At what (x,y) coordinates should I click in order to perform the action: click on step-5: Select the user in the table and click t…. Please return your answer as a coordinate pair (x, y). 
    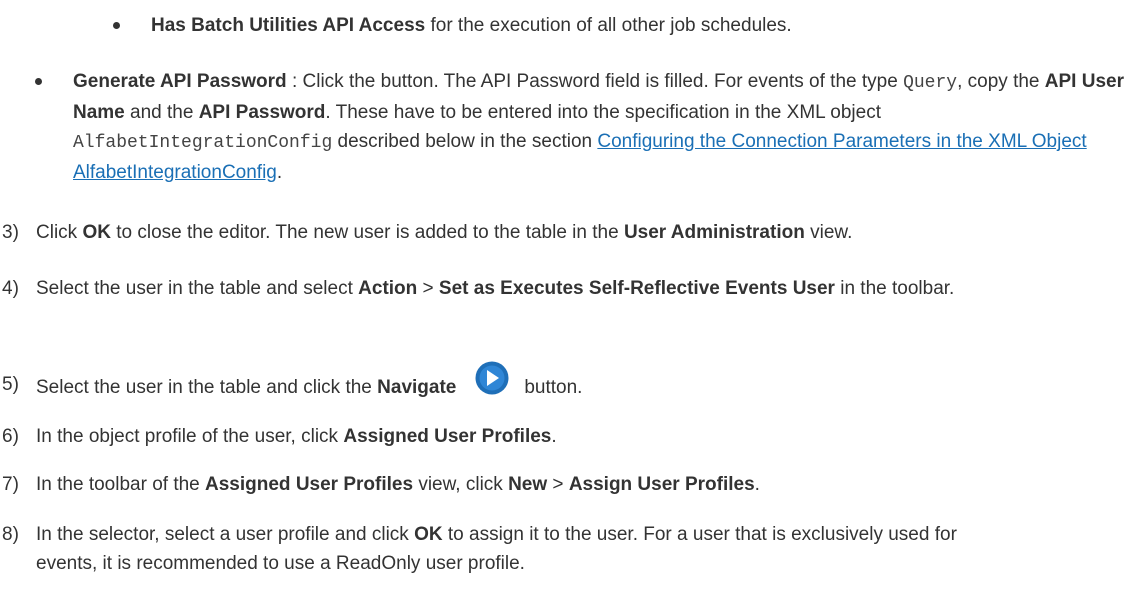
    Looking at the image, I should click on (585, 383).